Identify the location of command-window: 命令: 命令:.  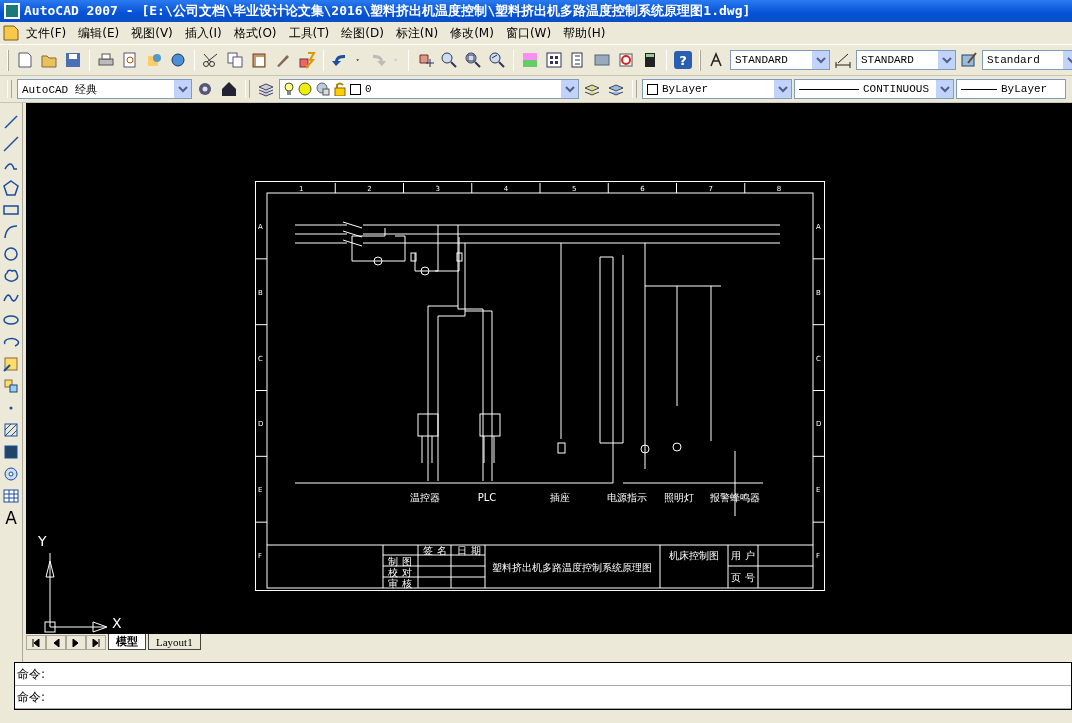
(543, 686).